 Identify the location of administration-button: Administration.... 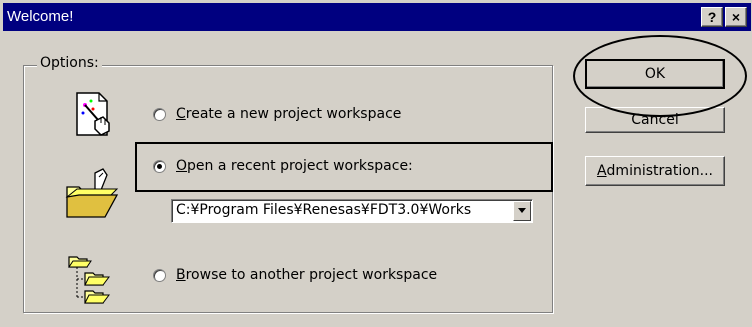
(655, 171).